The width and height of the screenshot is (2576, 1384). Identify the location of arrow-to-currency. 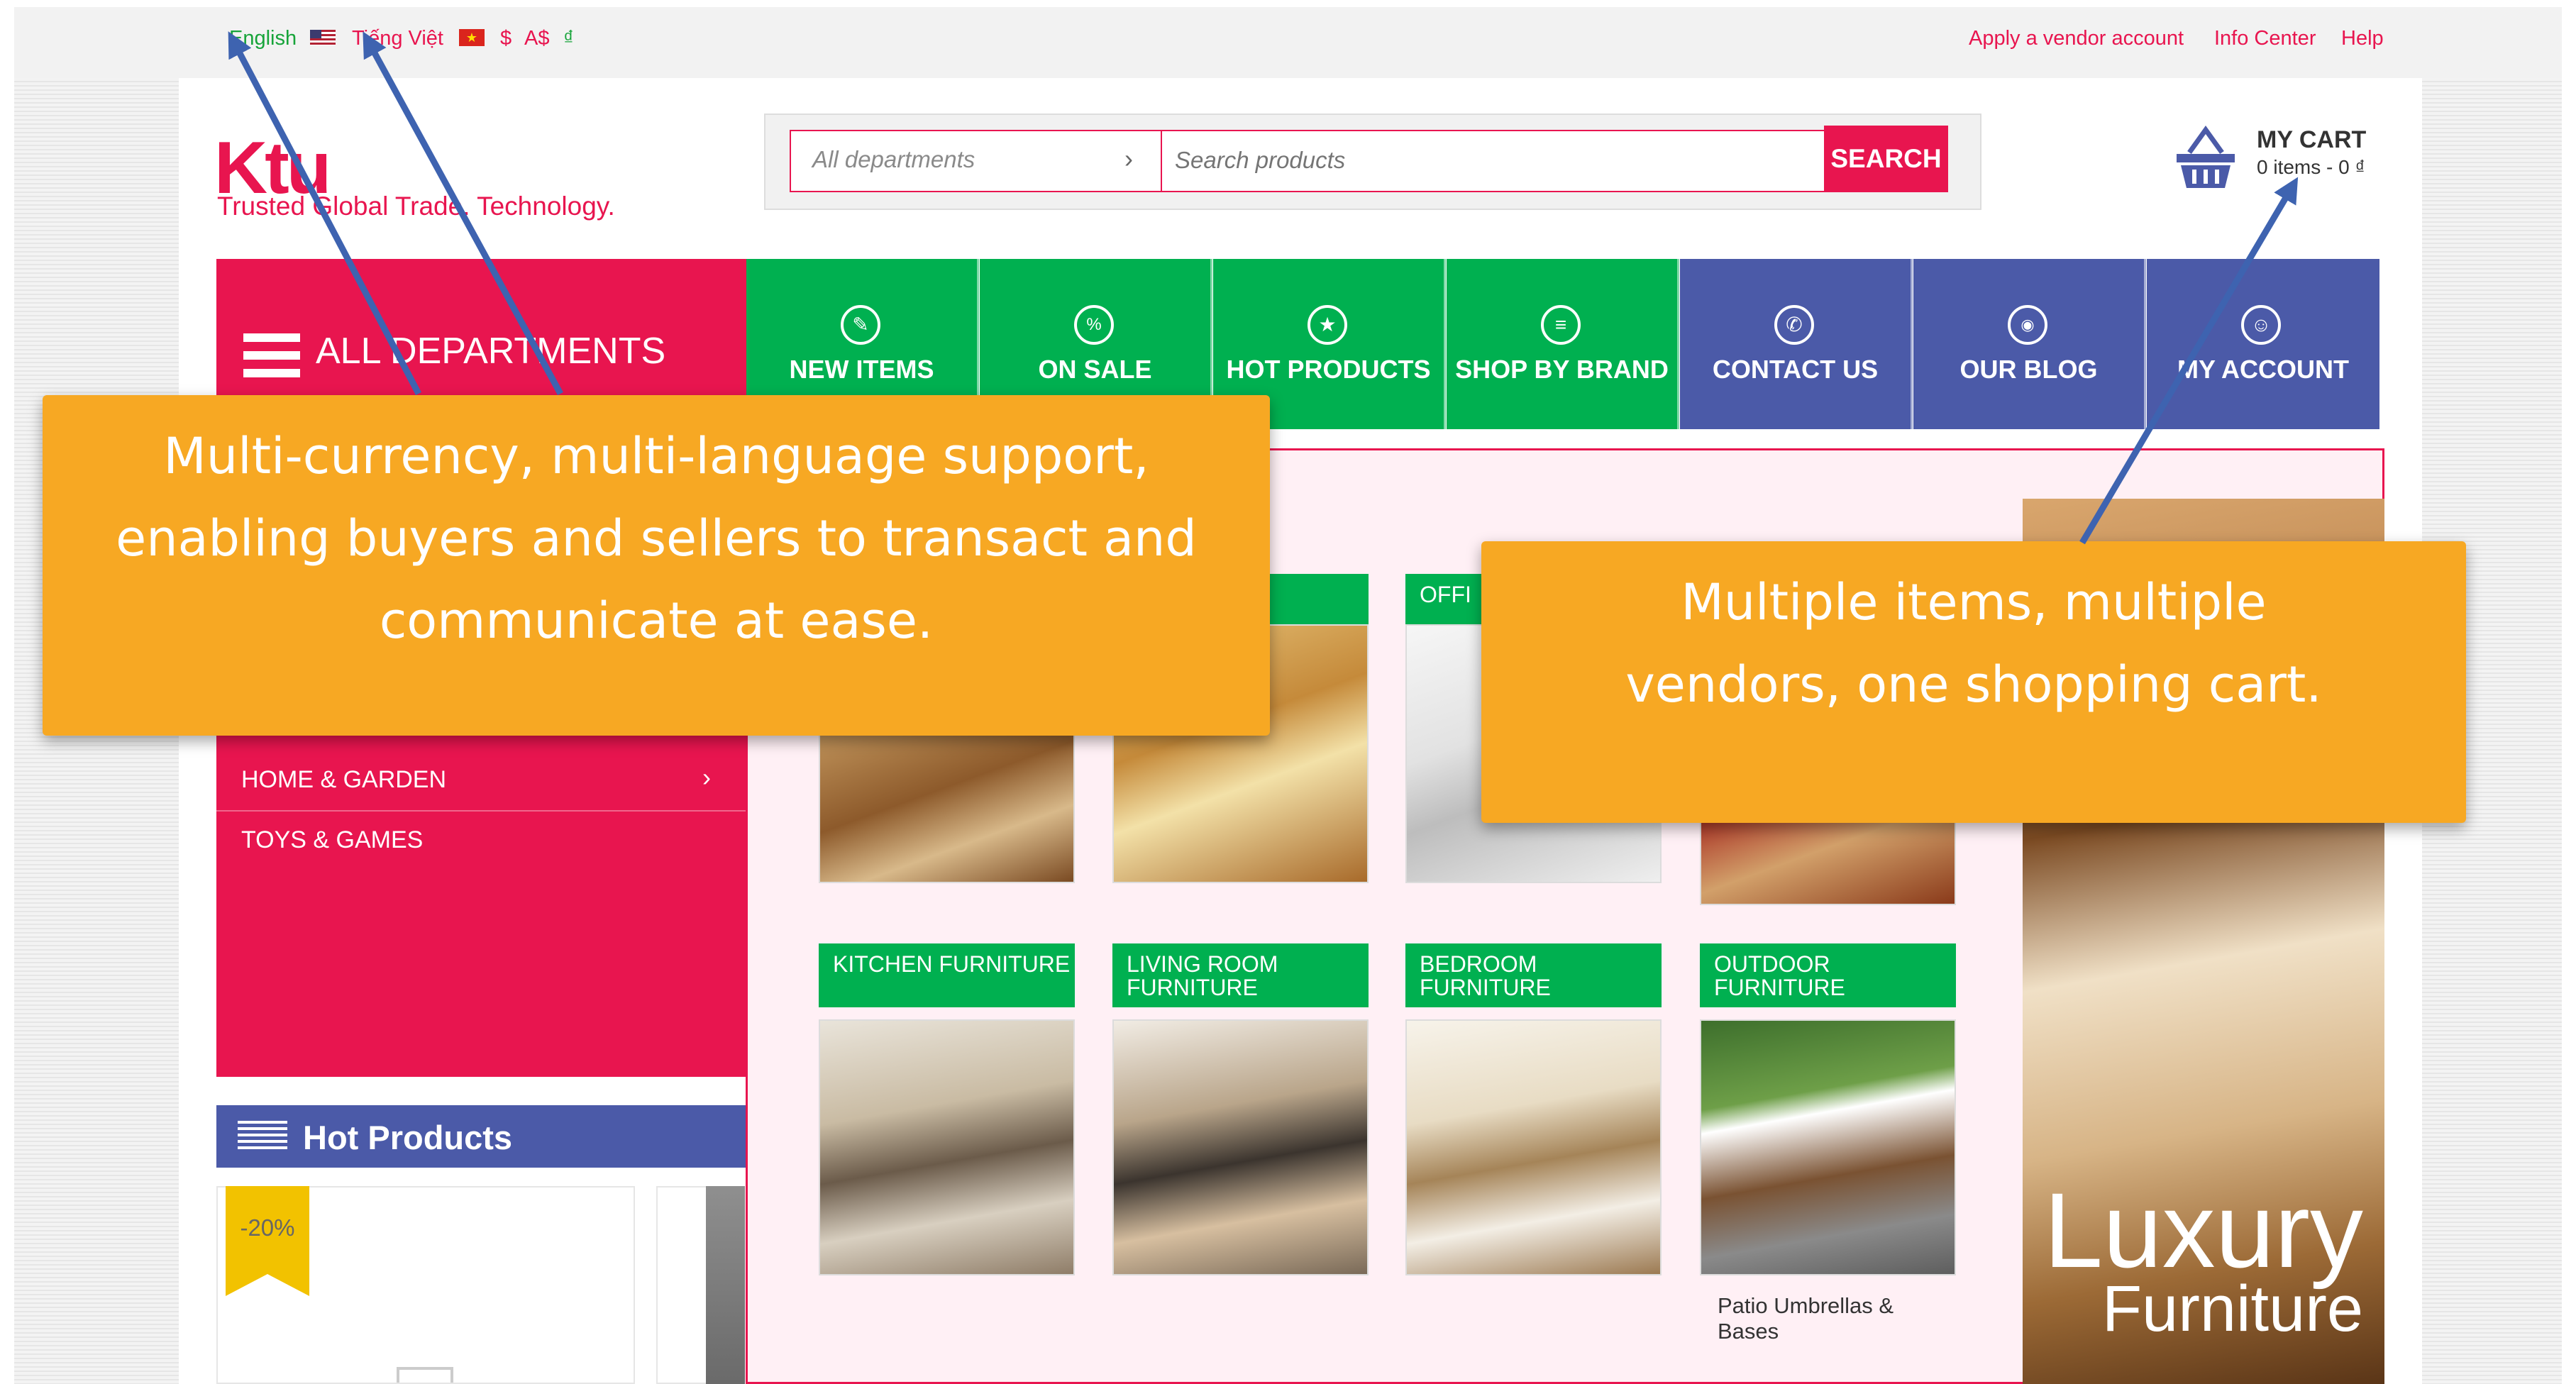
(463, 214).